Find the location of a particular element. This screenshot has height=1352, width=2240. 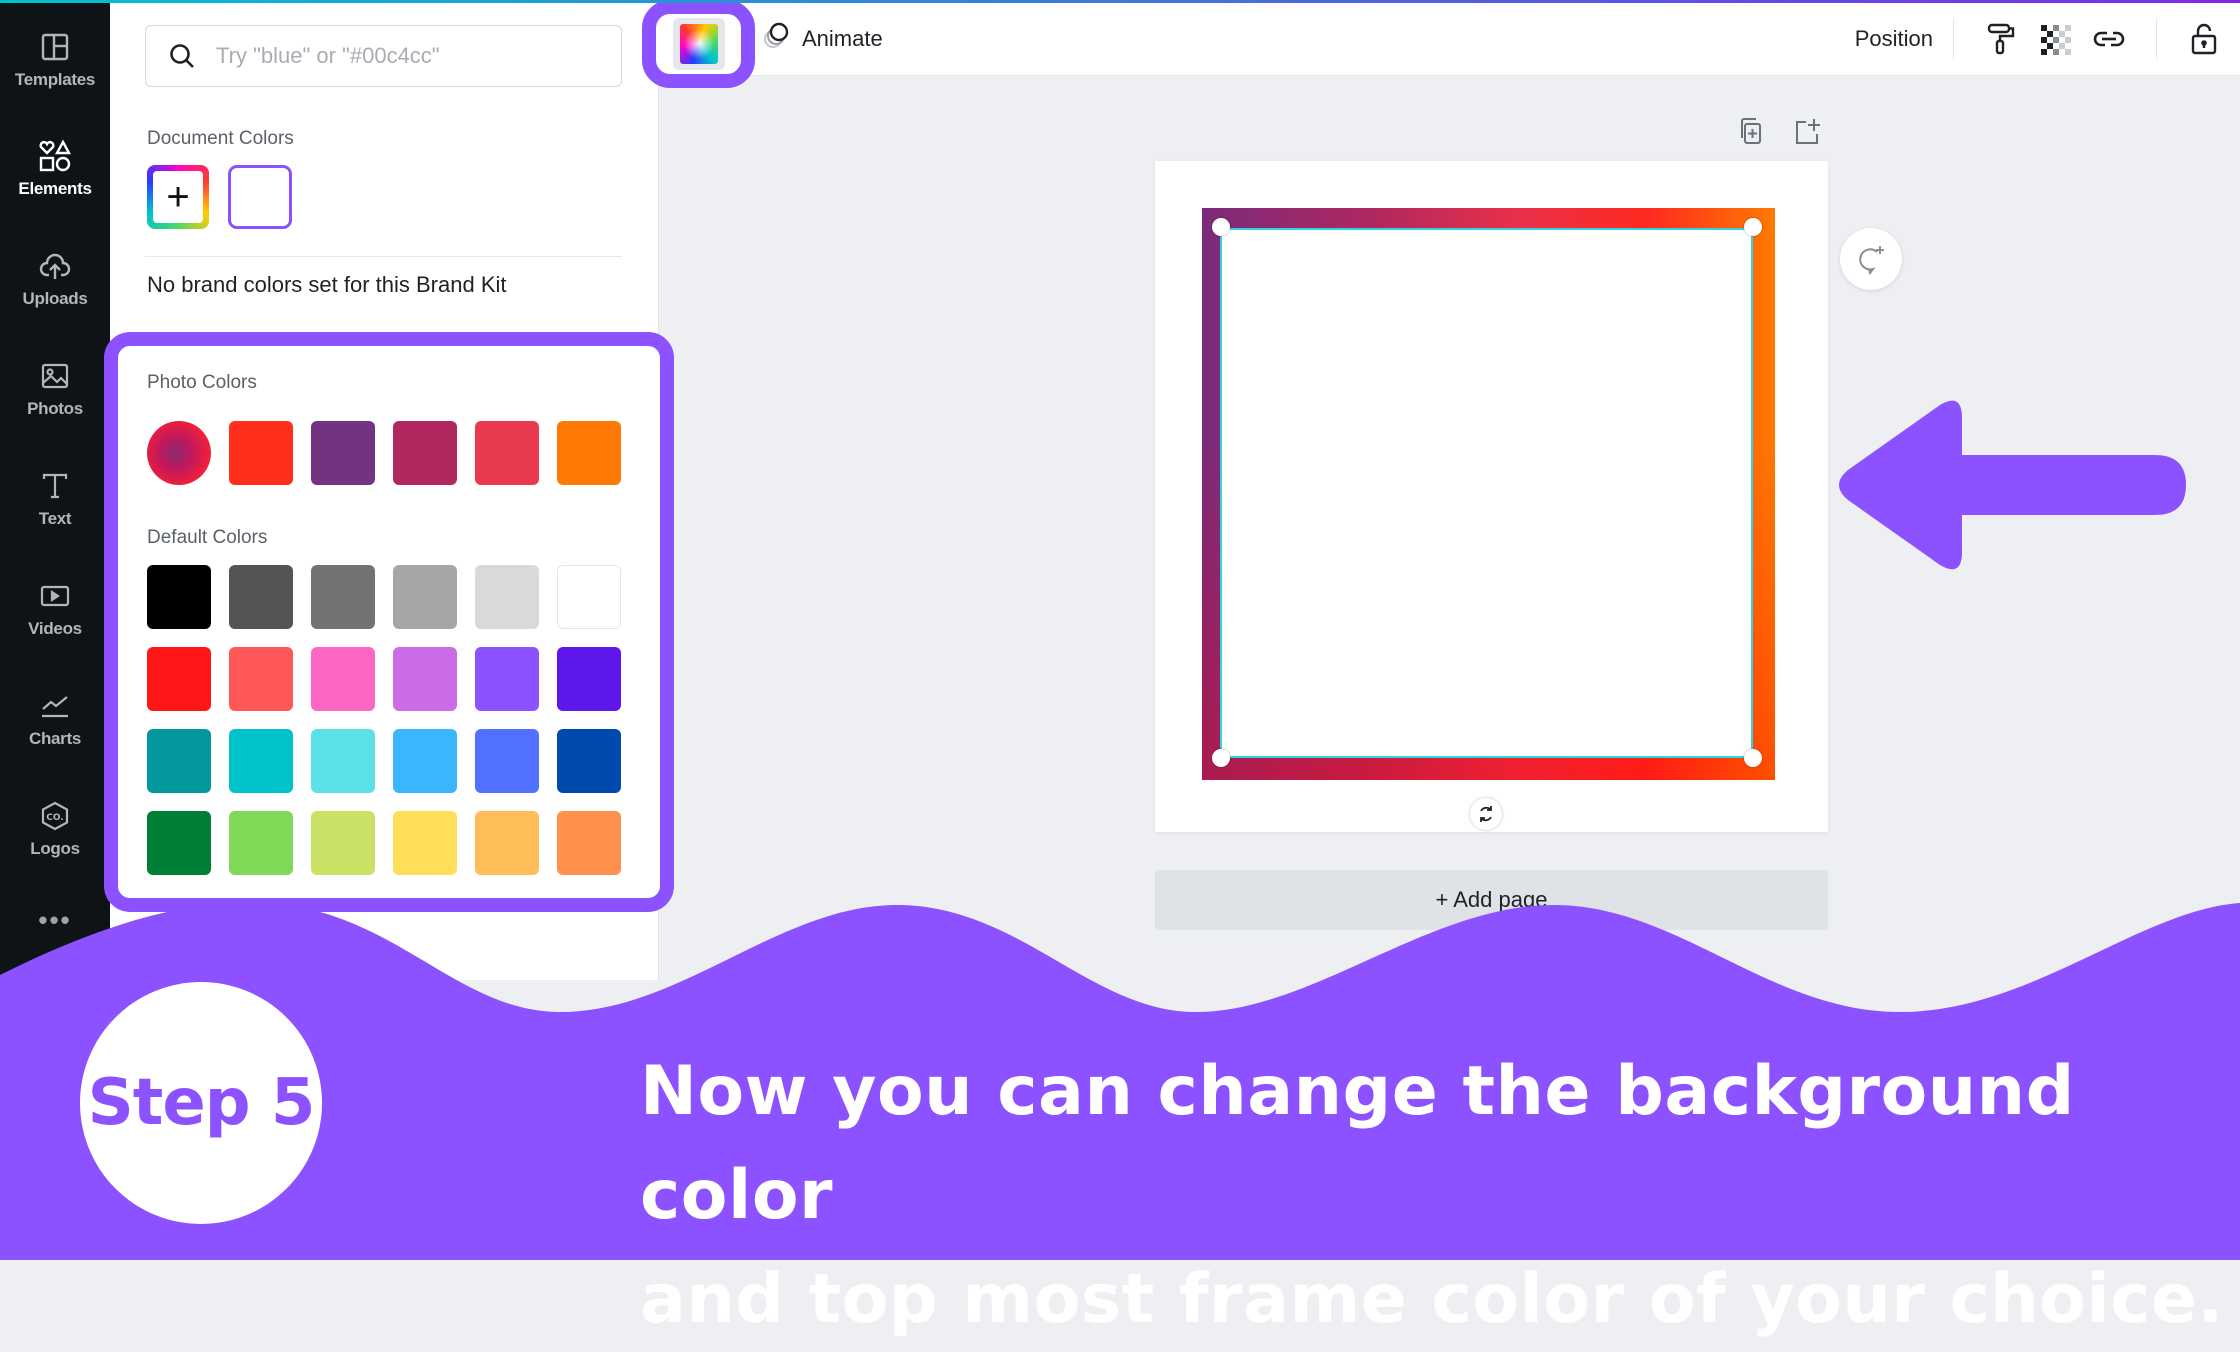

step-badge: Step 5 is located at coordinates (201, 1103).